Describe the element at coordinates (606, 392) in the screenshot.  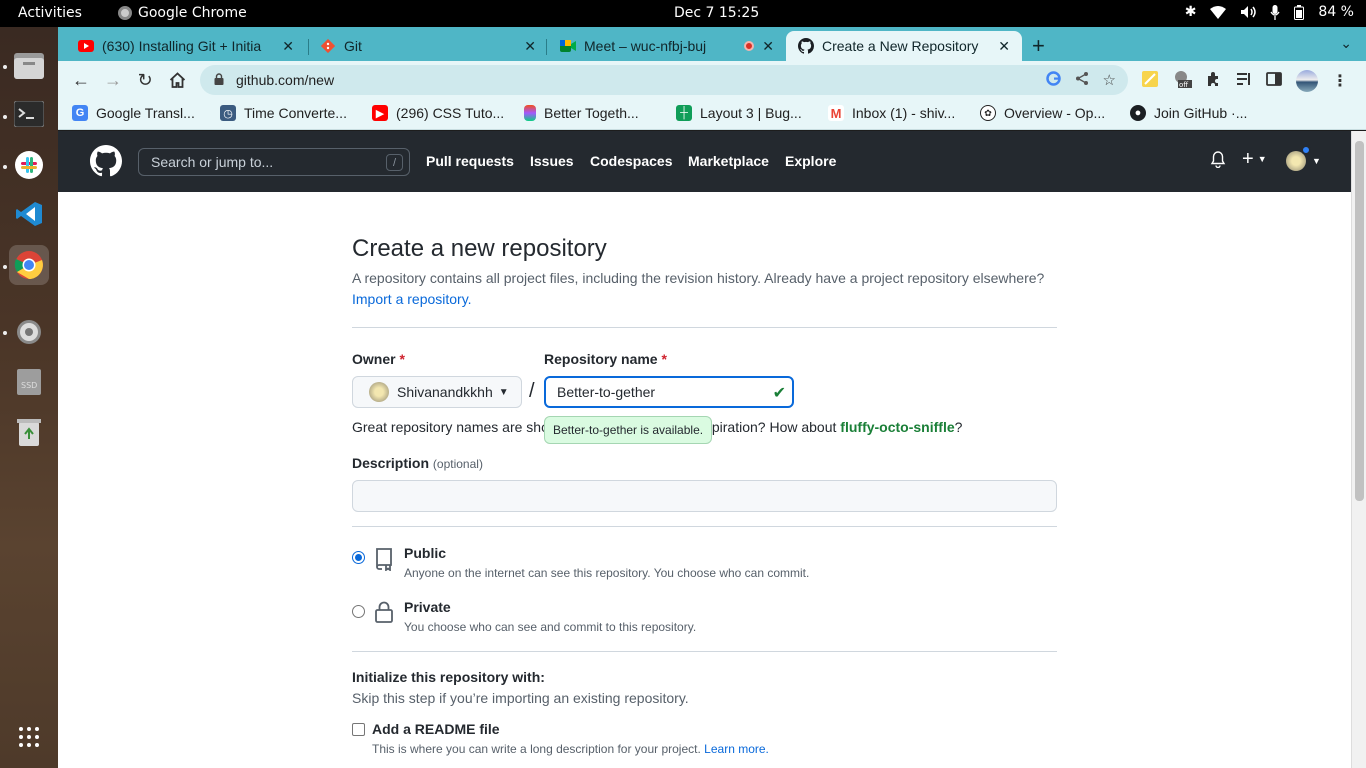
I see `repository-name-value: Better-to-gether` at that location.